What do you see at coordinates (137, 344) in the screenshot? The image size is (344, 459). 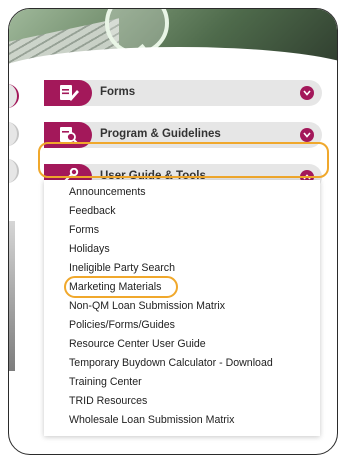 I see `link-resource-center-user-guide: Resource Center User Guide` at bounding box center [137, 344].